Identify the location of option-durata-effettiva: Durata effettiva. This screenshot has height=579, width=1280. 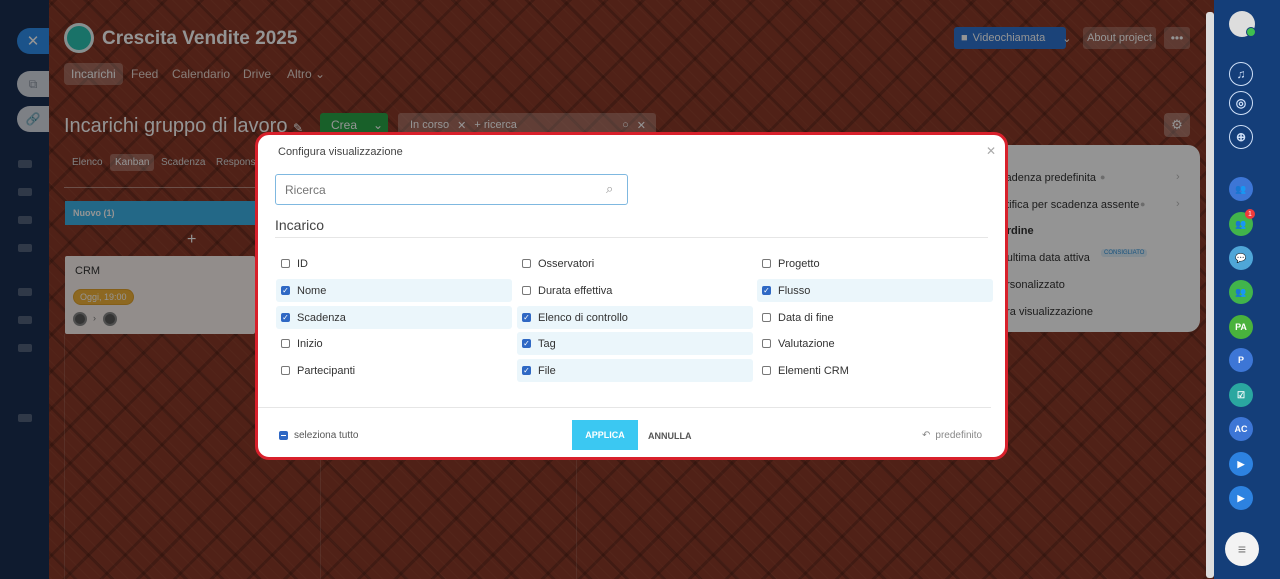
(635, 290).